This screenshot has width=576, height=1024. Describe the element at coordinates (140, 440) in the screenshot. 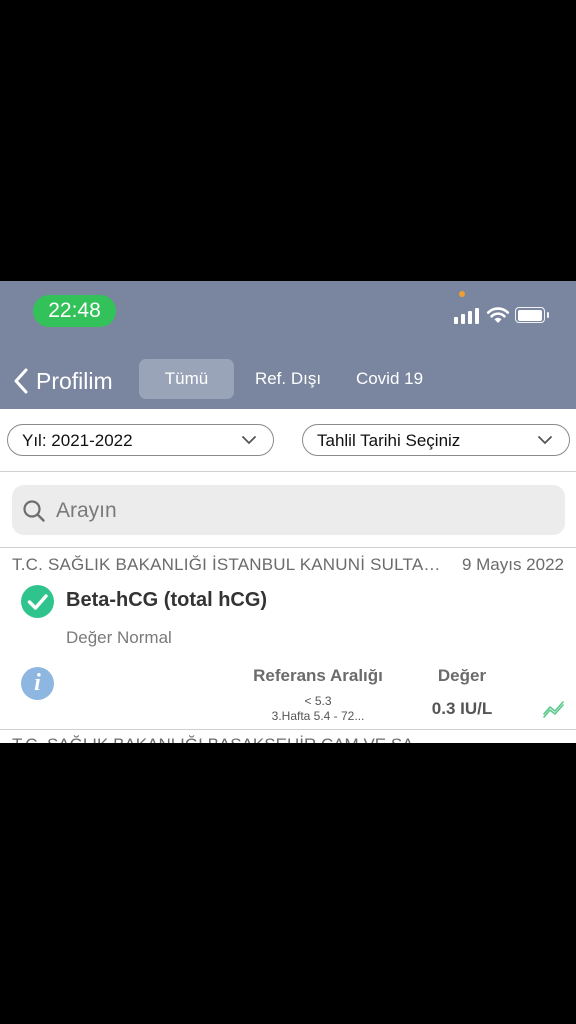

I see `year-dropdown: Yıl: 2021-2022` at that location.